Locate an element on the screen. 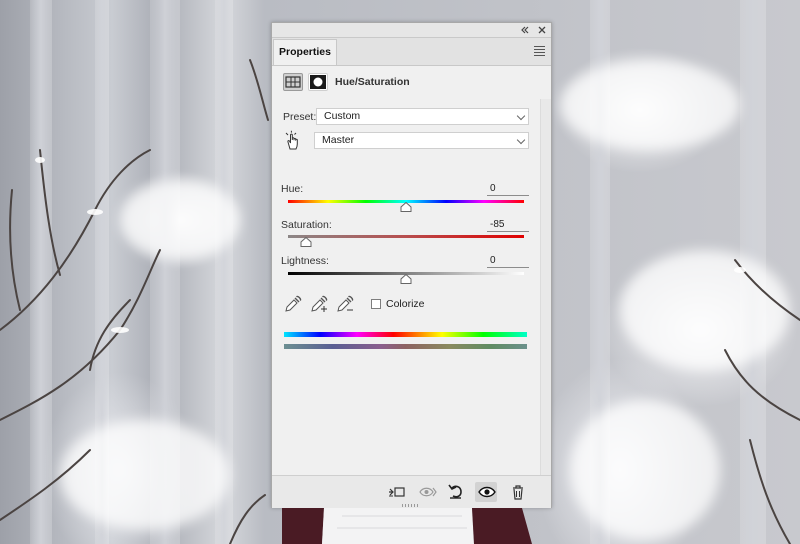 This screenshot has height=544, width=800. layer-mask-icon is located at coordinates (318, 82).